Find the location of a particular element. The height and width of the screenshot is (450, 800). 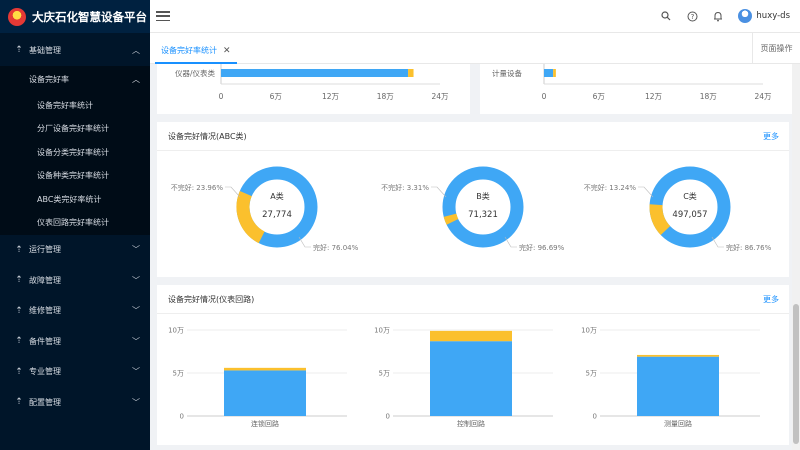

x-category-label: 连锁回路 is located at coordinates (265, 423).